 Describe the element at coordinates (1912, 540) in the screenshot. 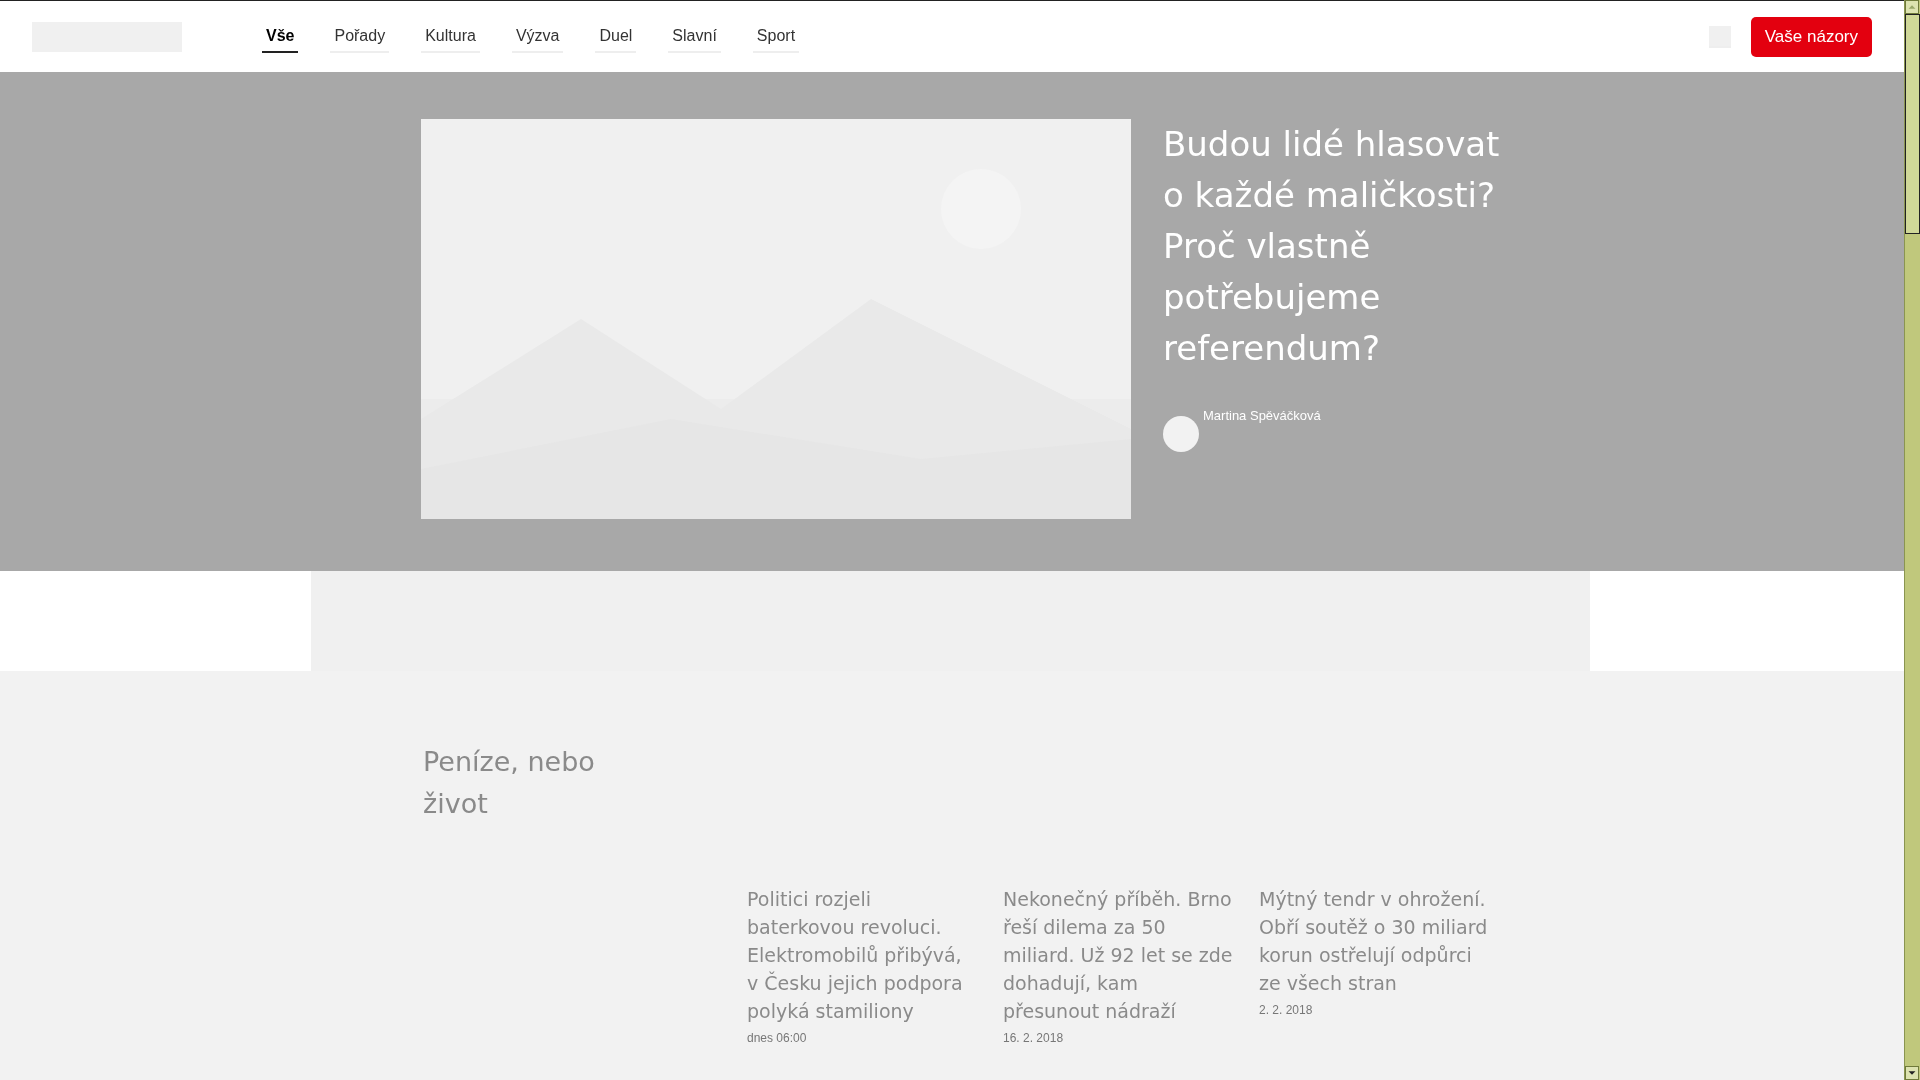

I see `scrollbar` at that location.